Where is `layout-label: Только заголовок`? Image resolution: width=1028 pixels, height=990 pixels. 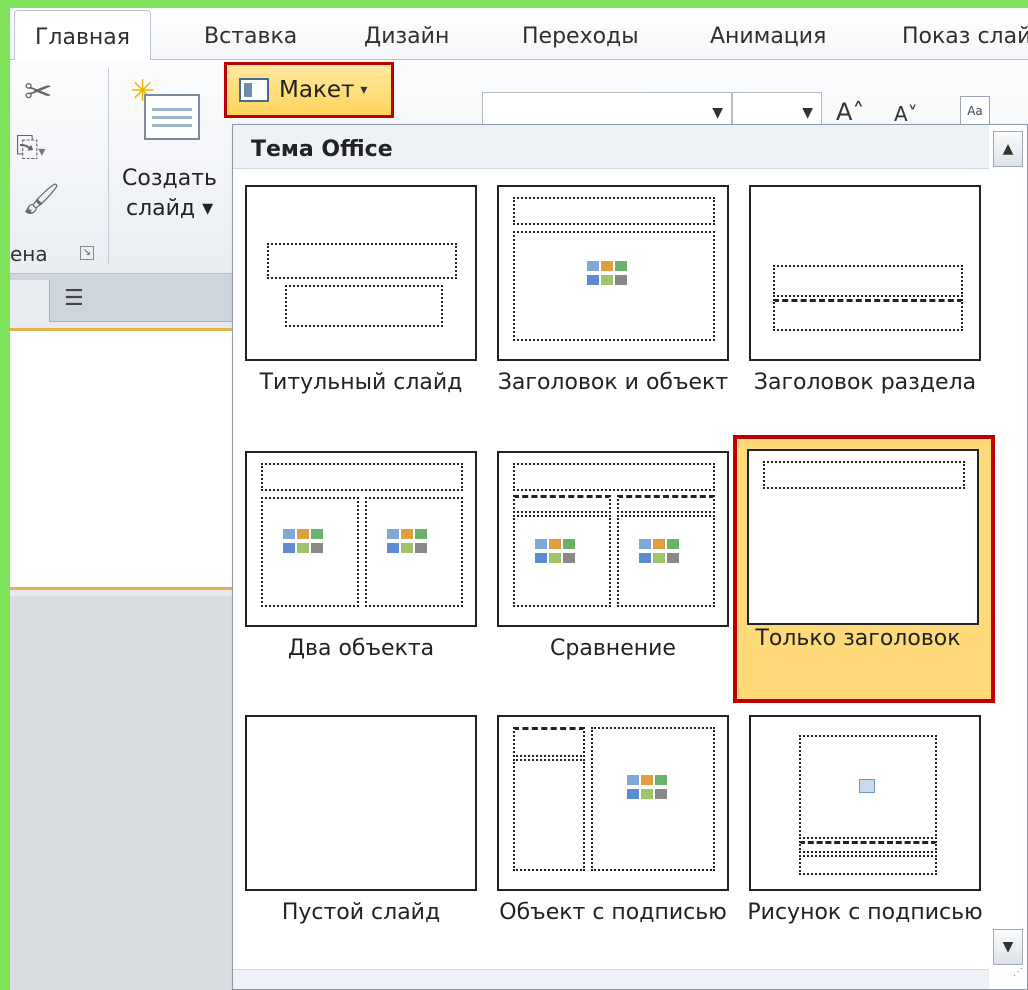
layout-label: Только заголовок is located at coordinates (858, 638).